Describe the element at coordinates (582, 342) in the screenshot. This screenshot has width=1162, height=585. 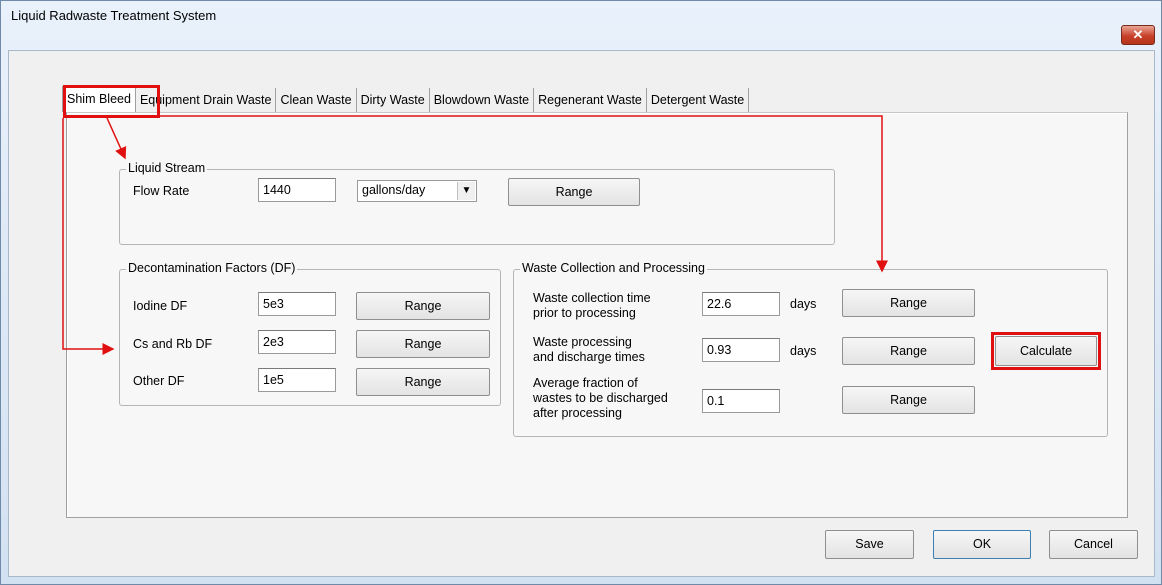
I see `processing-time-label-line1: Waste processing` at that location.